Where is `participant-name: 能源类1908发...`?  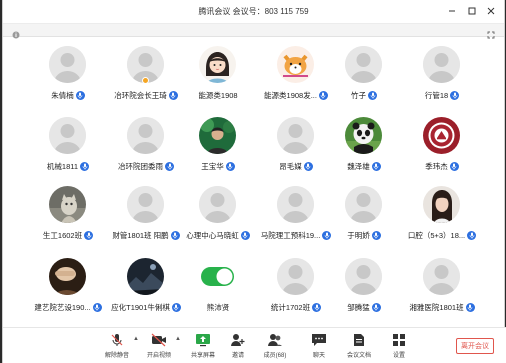
participant-name: 能源类1908发... is located at coordinates (290, 95).